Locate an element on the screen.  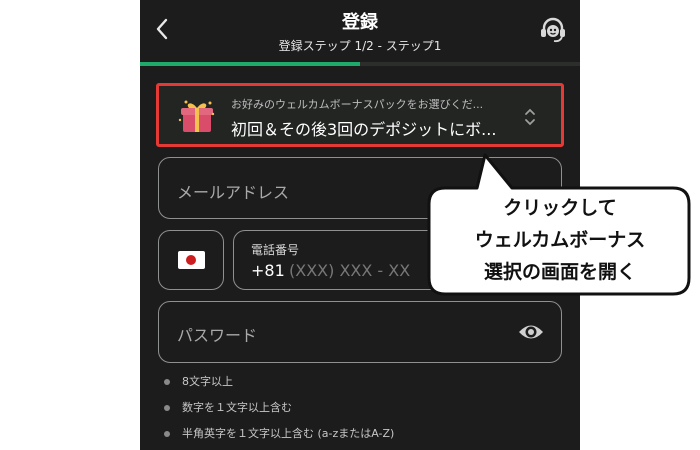
rule-text: 数字を１文字以上含む is located at coordinates (237, 407).